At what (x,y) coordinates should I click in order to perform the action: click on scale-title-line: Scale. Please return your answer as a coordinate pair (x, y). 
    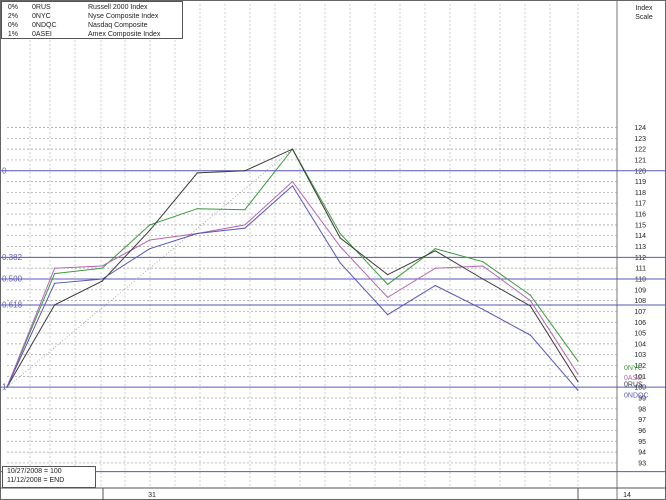
    Looking at the image, I should click on (644, 17).